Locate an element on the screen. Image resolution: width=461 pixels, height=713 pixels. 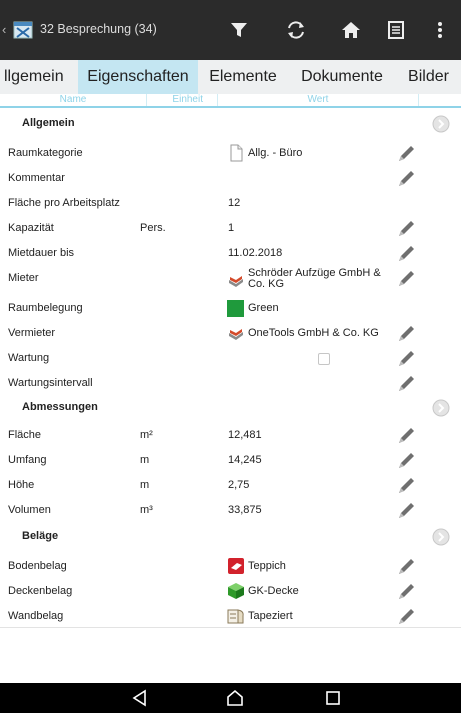
property-value: 2,75 is located at coordinates (239, 485).